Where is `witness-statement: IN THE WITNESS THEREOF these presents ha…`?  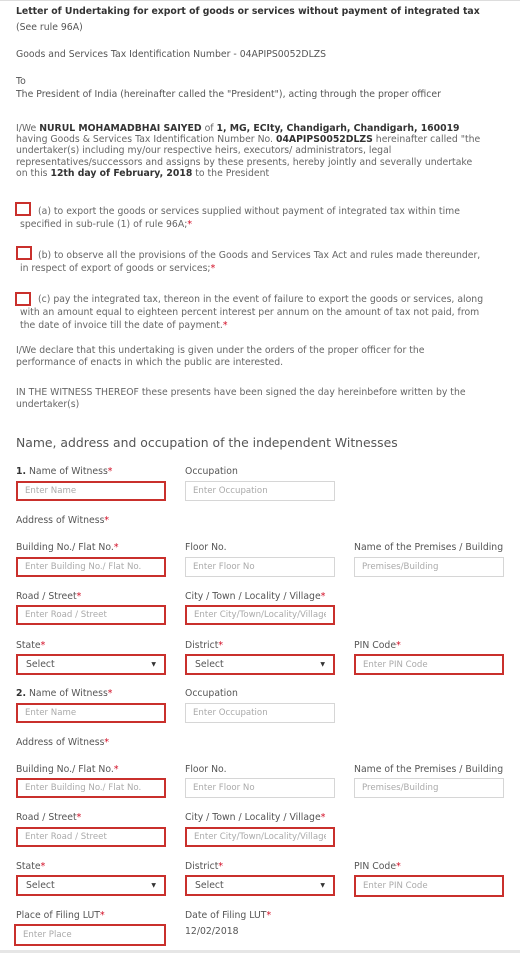
witness-statement: IN THE WITNESS THEREOF these presents ha… is located at coordinates (241, 398).